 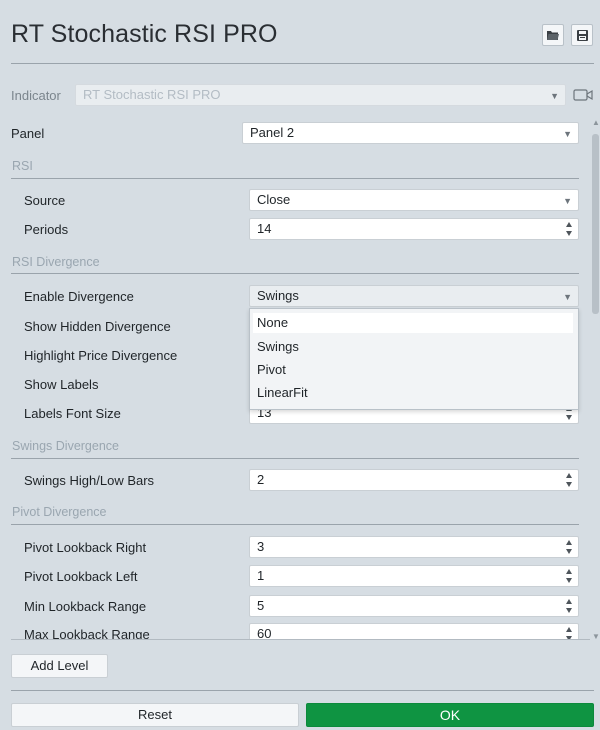 I want to click on source-value: Close, so click(x=274, y=199).